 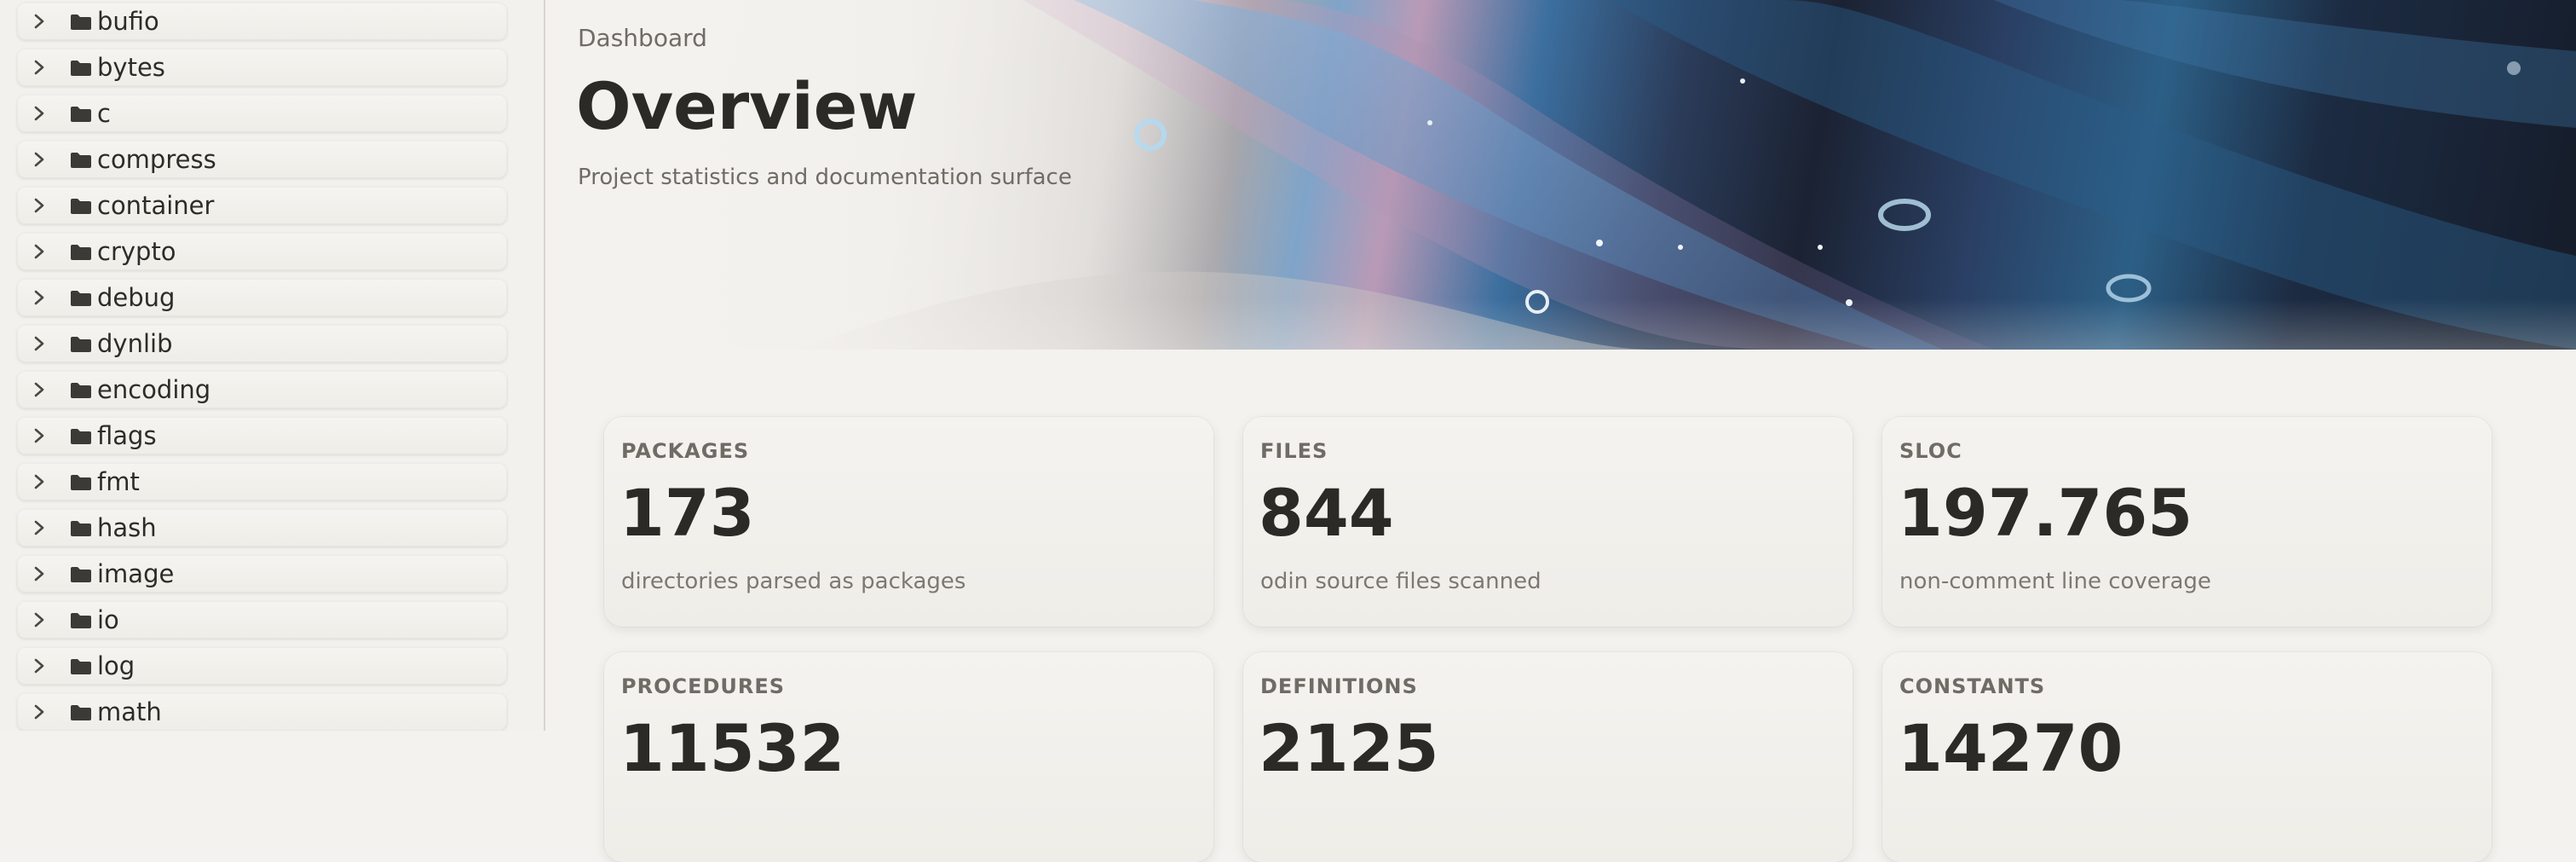 I want to click on tree-item-label: container, so click(x=156, y=206).